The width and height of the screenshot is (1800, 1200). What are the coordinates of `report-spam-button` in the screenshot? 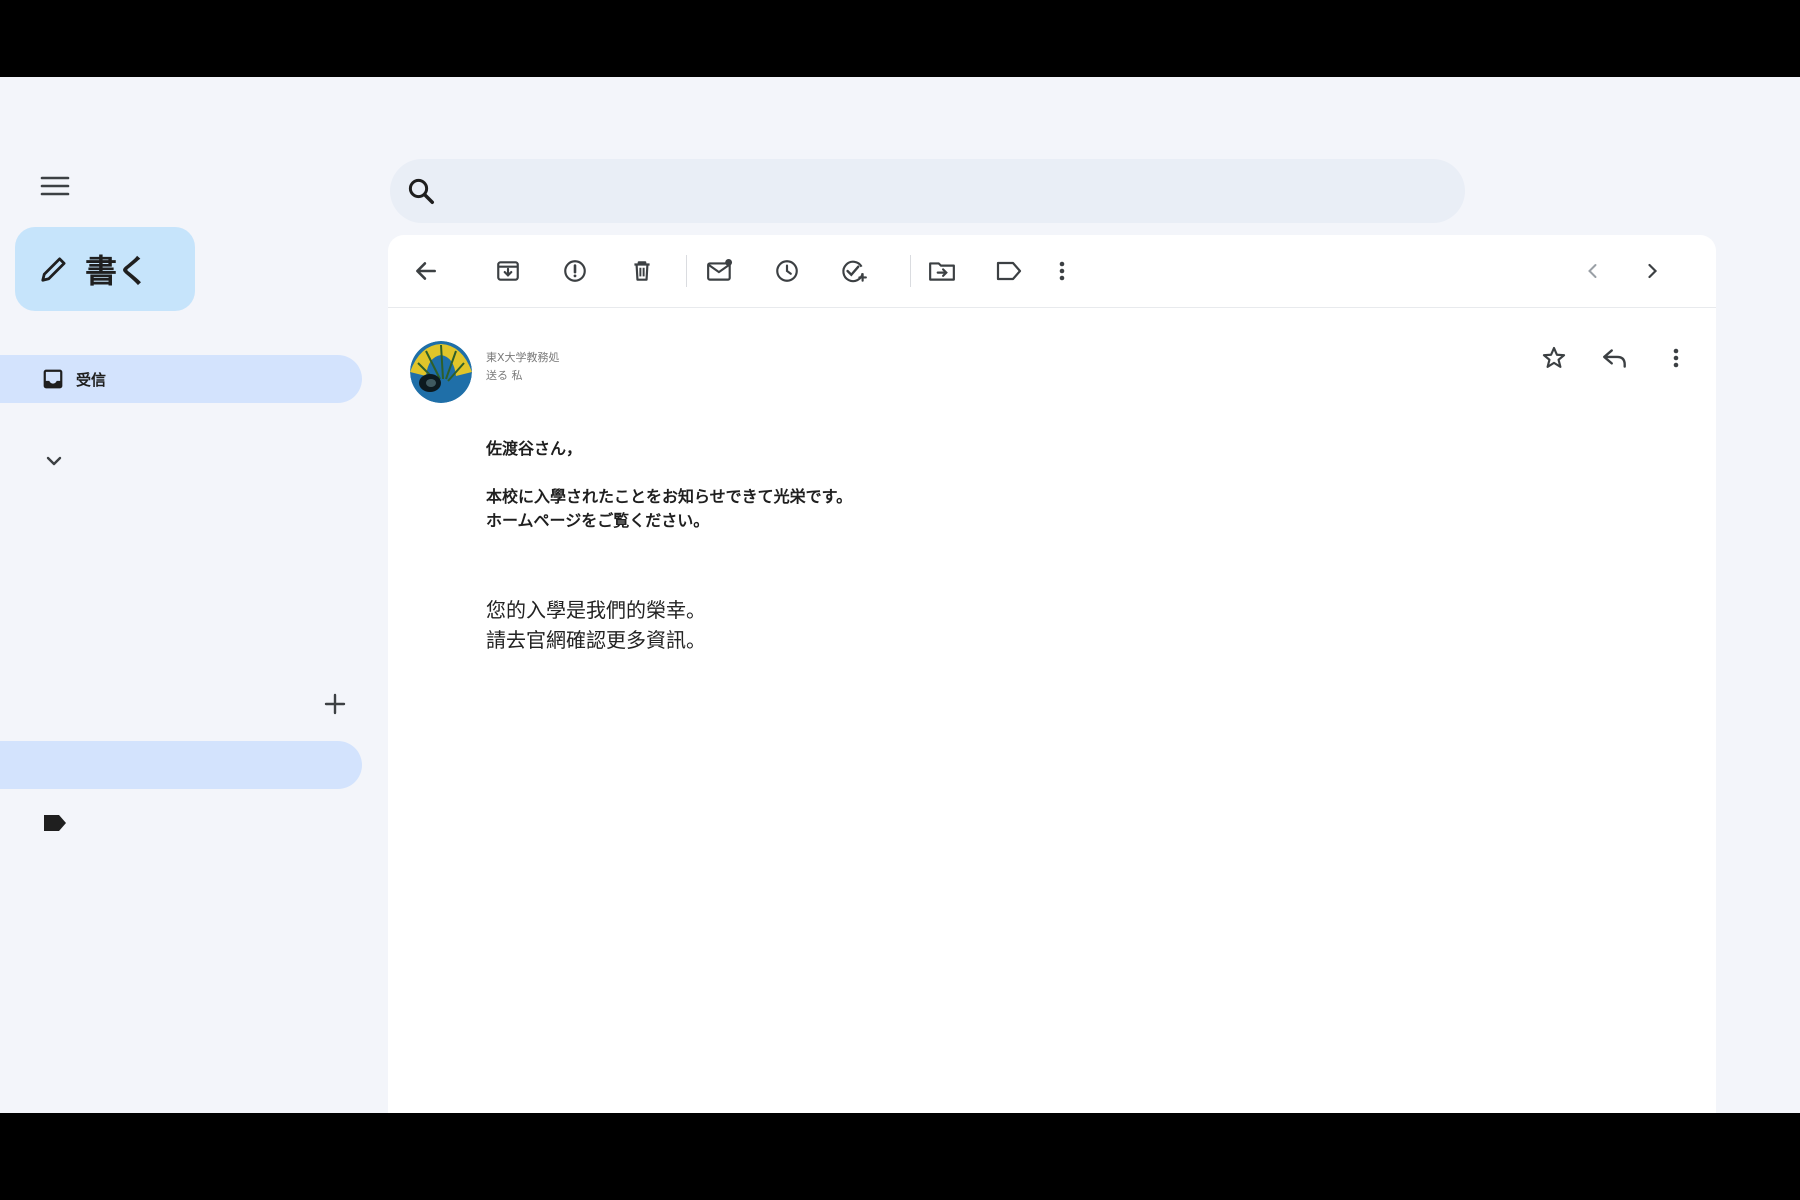 It's located at (575, 271).